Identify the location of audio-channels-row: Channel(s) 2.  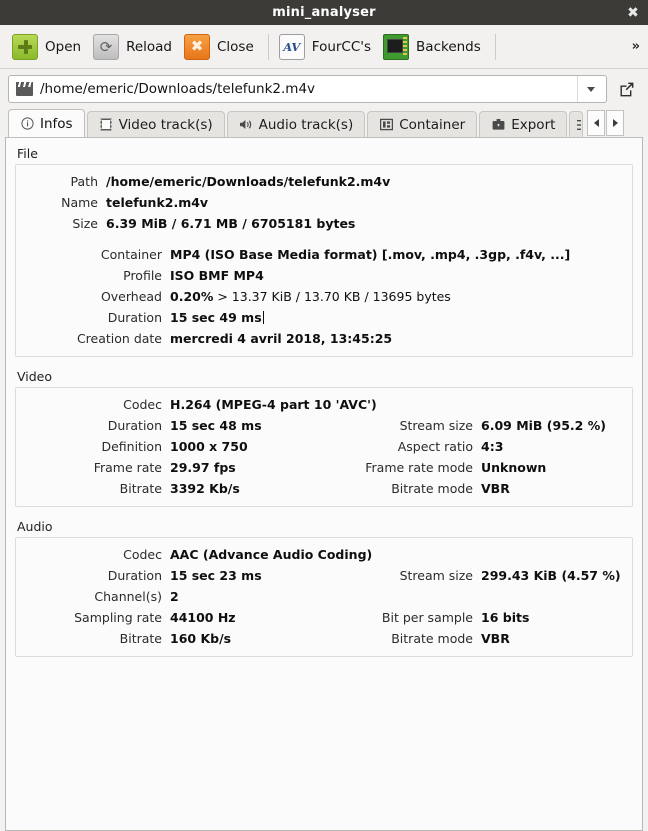
(324, 596).